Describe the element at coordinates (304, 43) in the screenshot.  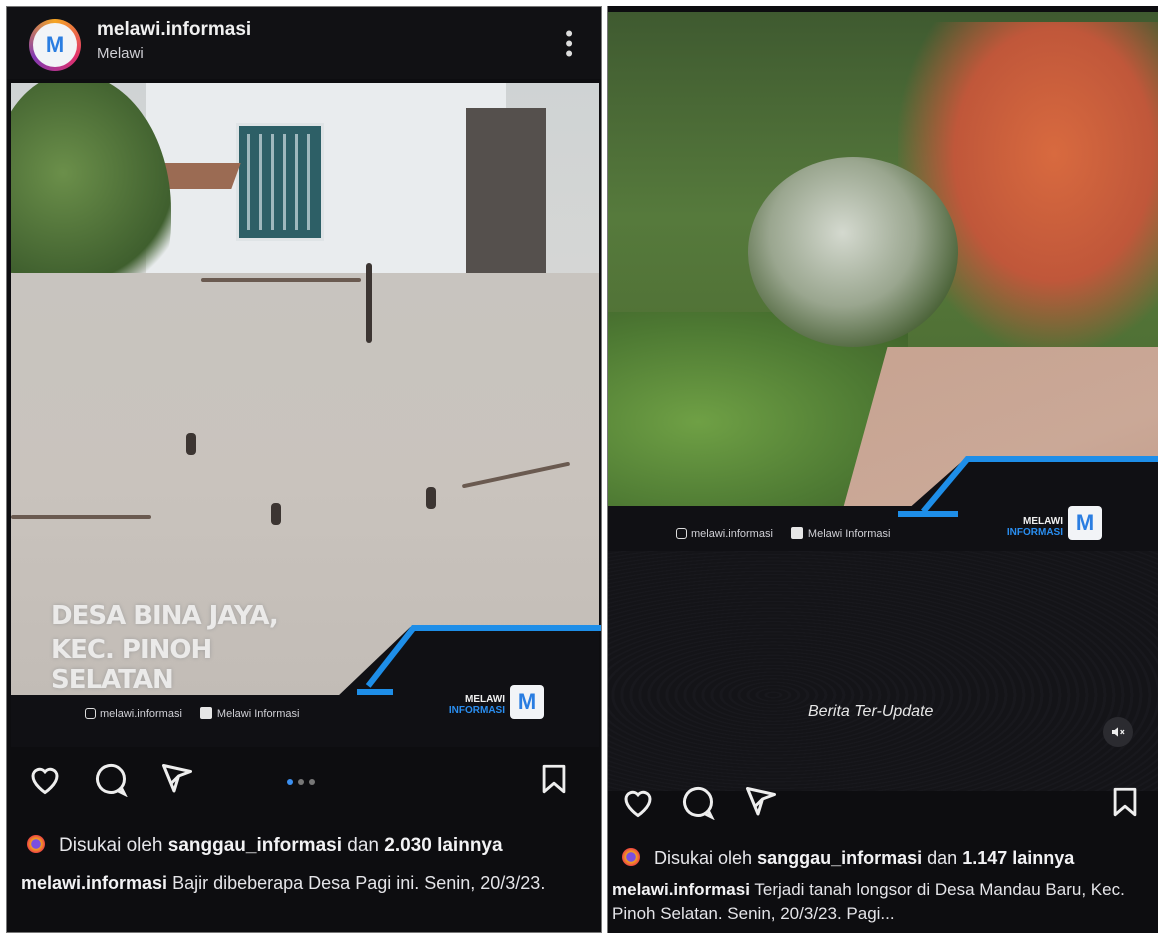
I see `post-header: M melawi.informasi Melawi • • •` at that location.